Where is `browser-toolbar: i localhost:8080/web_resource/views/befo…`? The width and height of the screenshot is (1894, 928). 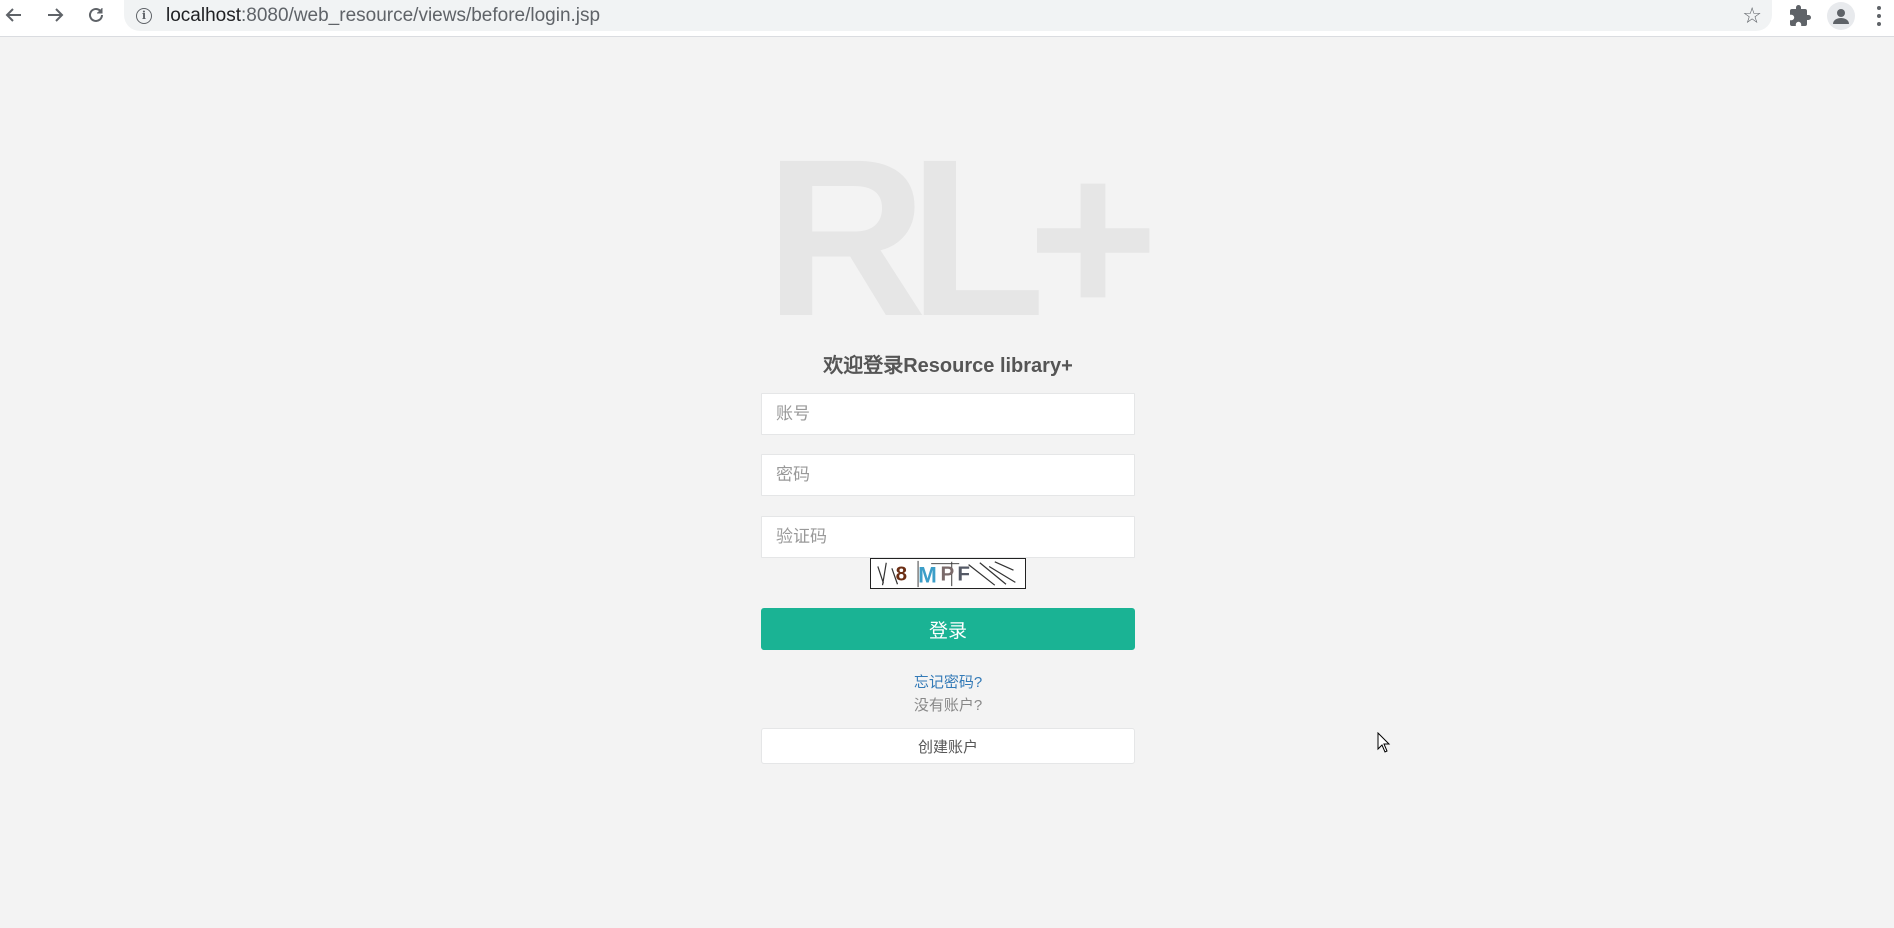
browser-toolbar: i localhost:8080/web_resource/views/befo… is located at coordinates (947, 18).